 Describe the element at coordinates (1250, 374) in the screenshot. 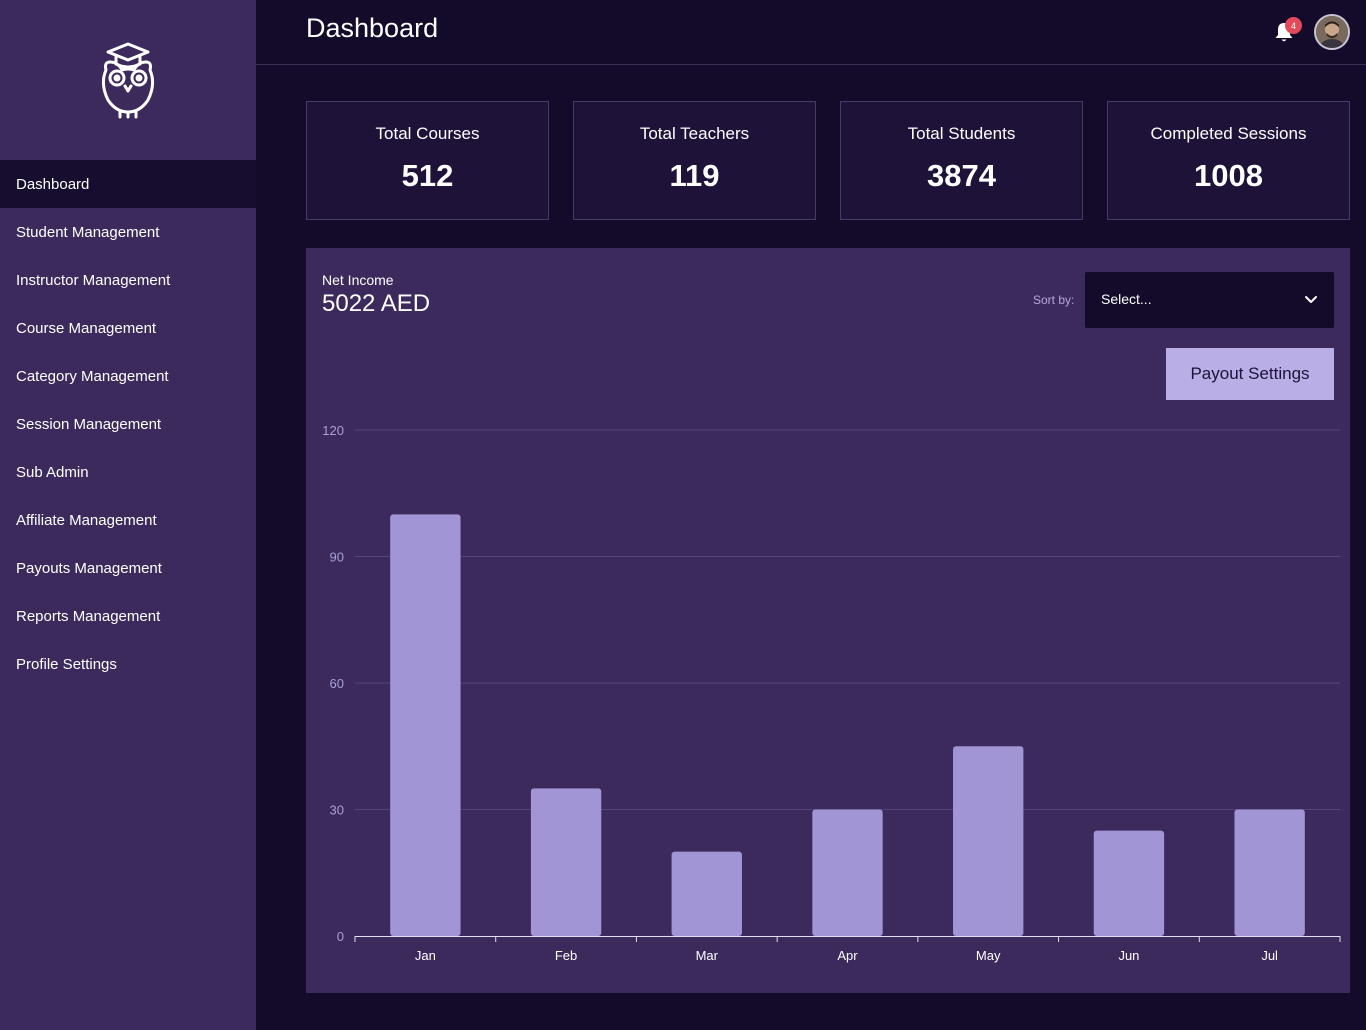

I see `payout-settings-button: Payout Settings` at that location.